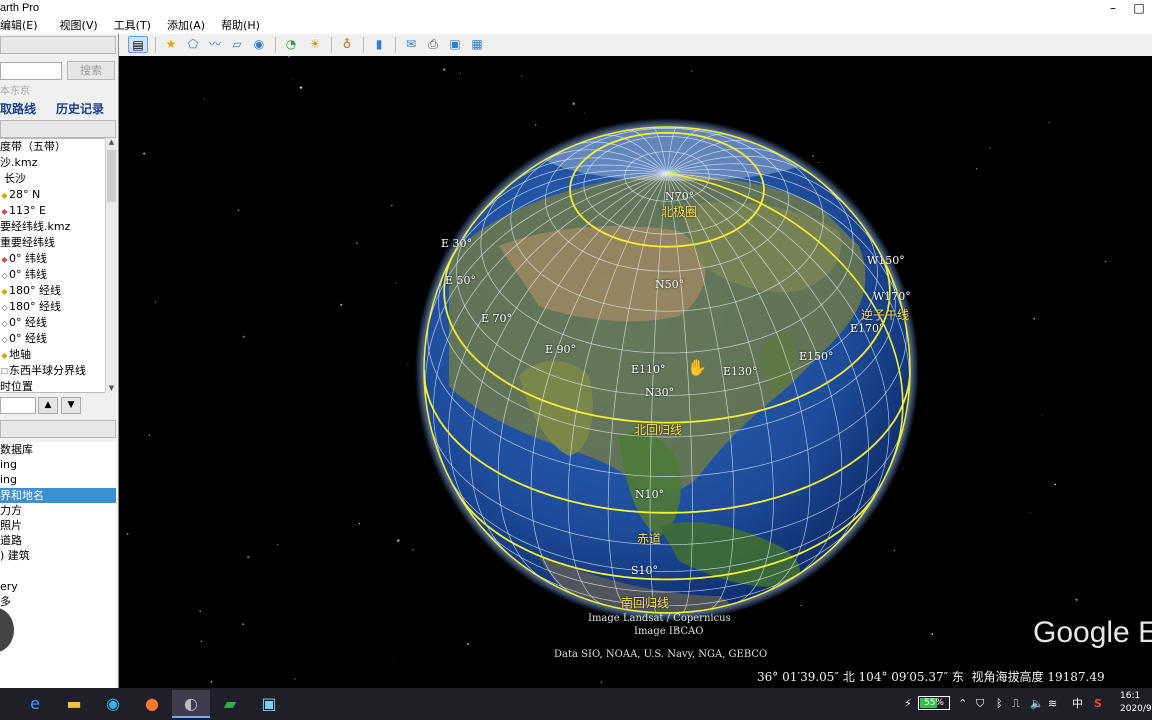 This screenshot has height=720, width=1152. Describe the element at coordinates (52, 371) in the screenshot. I see `tree-item: ☐东西半球分界线` at that location.